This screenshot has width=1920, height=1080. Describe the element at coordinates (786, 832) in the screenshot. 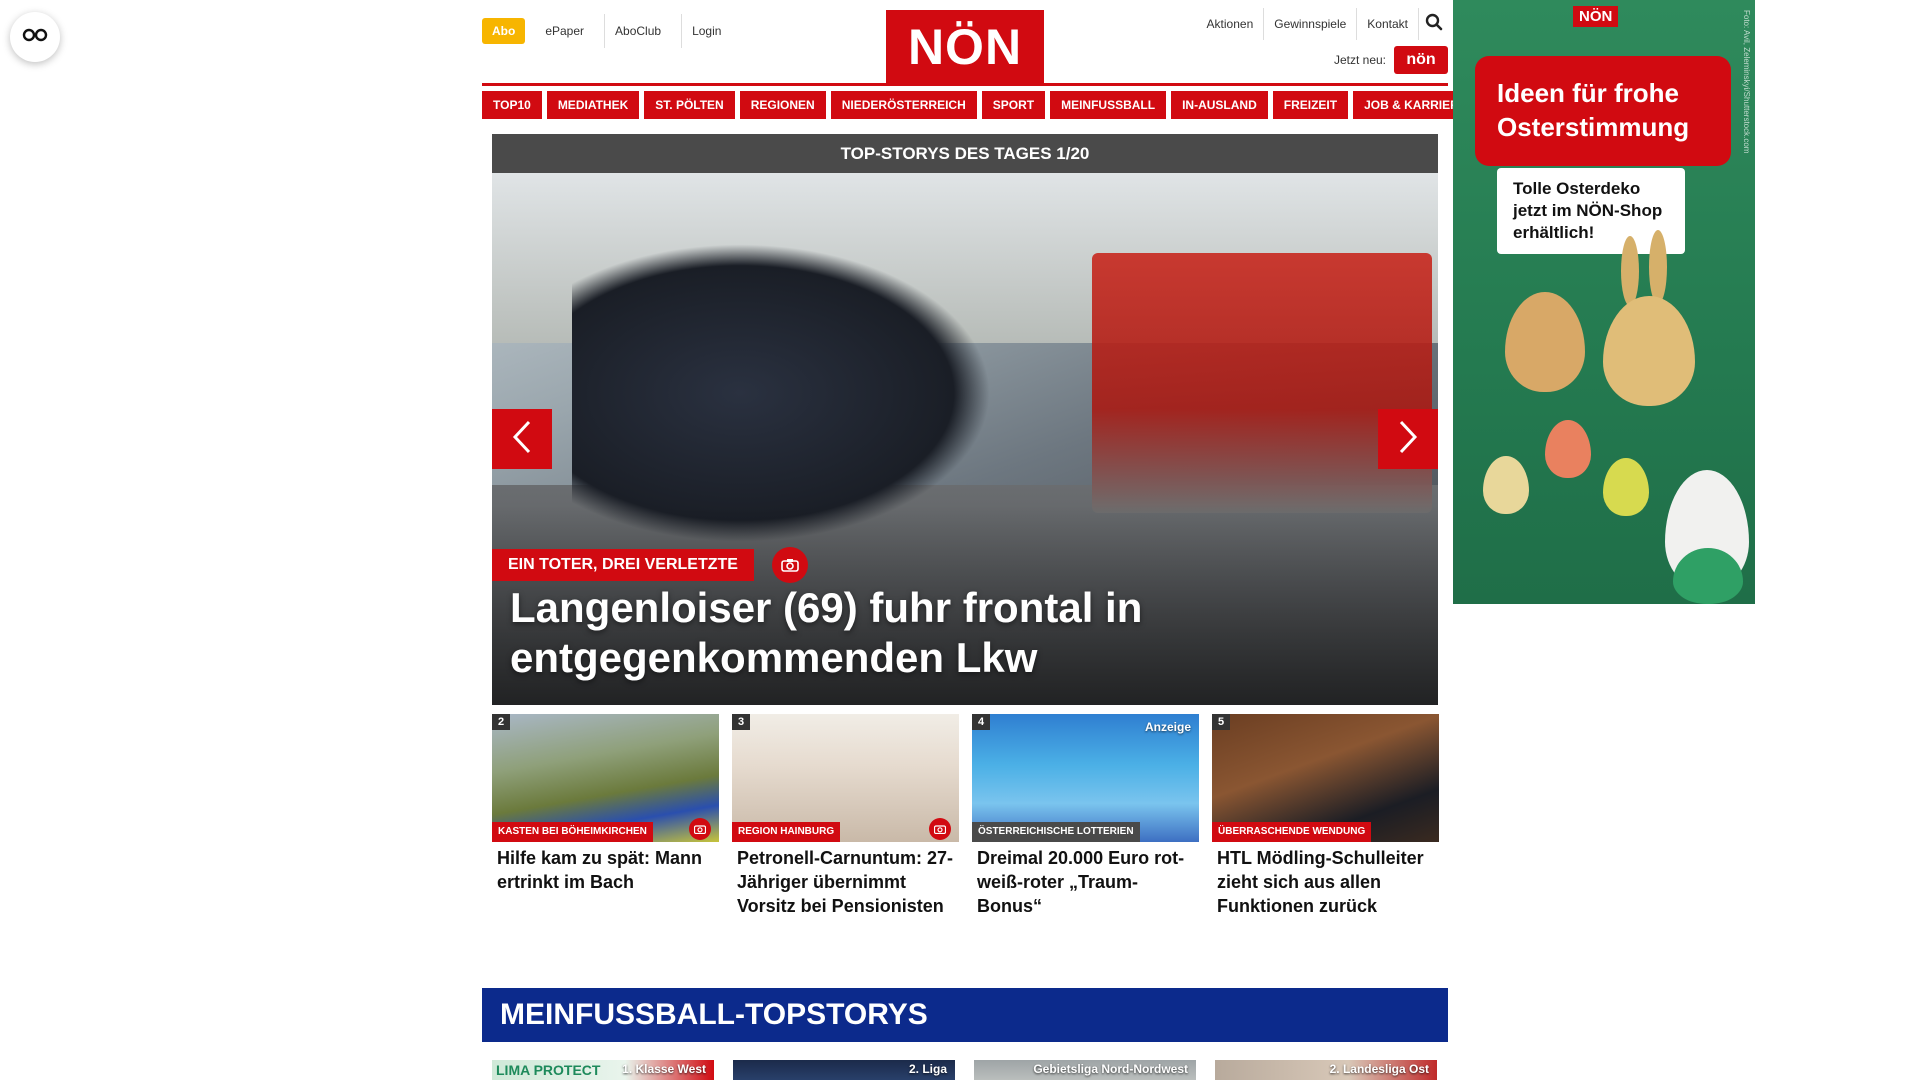

I see `story-kicker: REGION HAINBURG` at that location.